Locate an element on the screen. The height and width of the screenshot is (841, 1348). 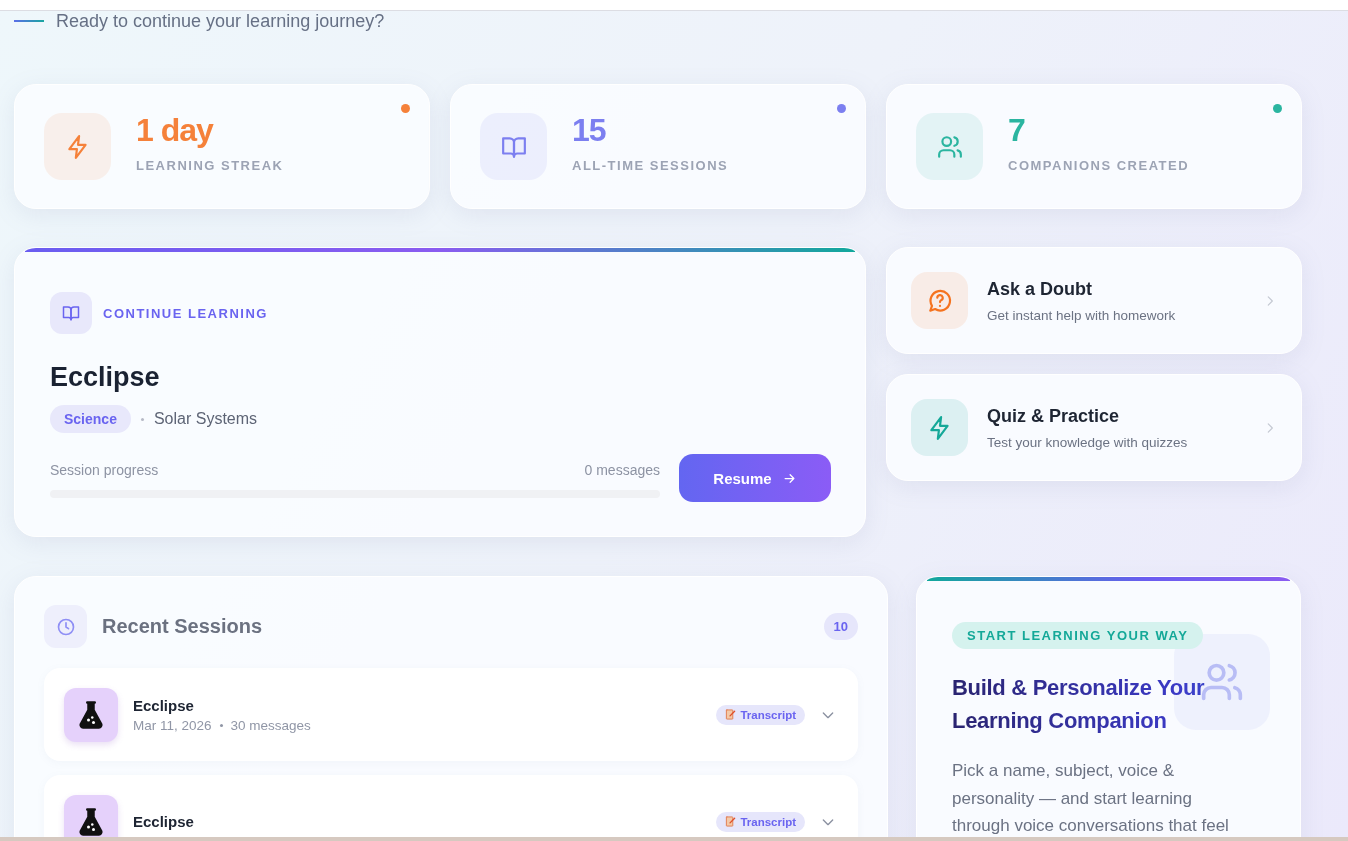
stat-label: COMPANIONS CREATED is located at coordinates (1099, 165).